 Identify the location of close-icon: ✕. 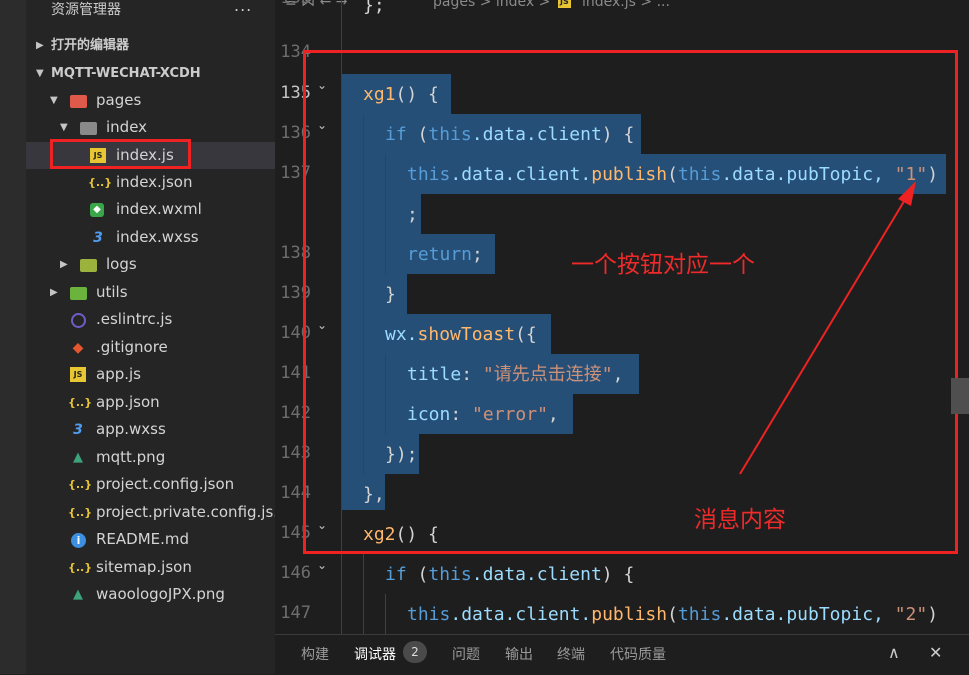
(935, 652).